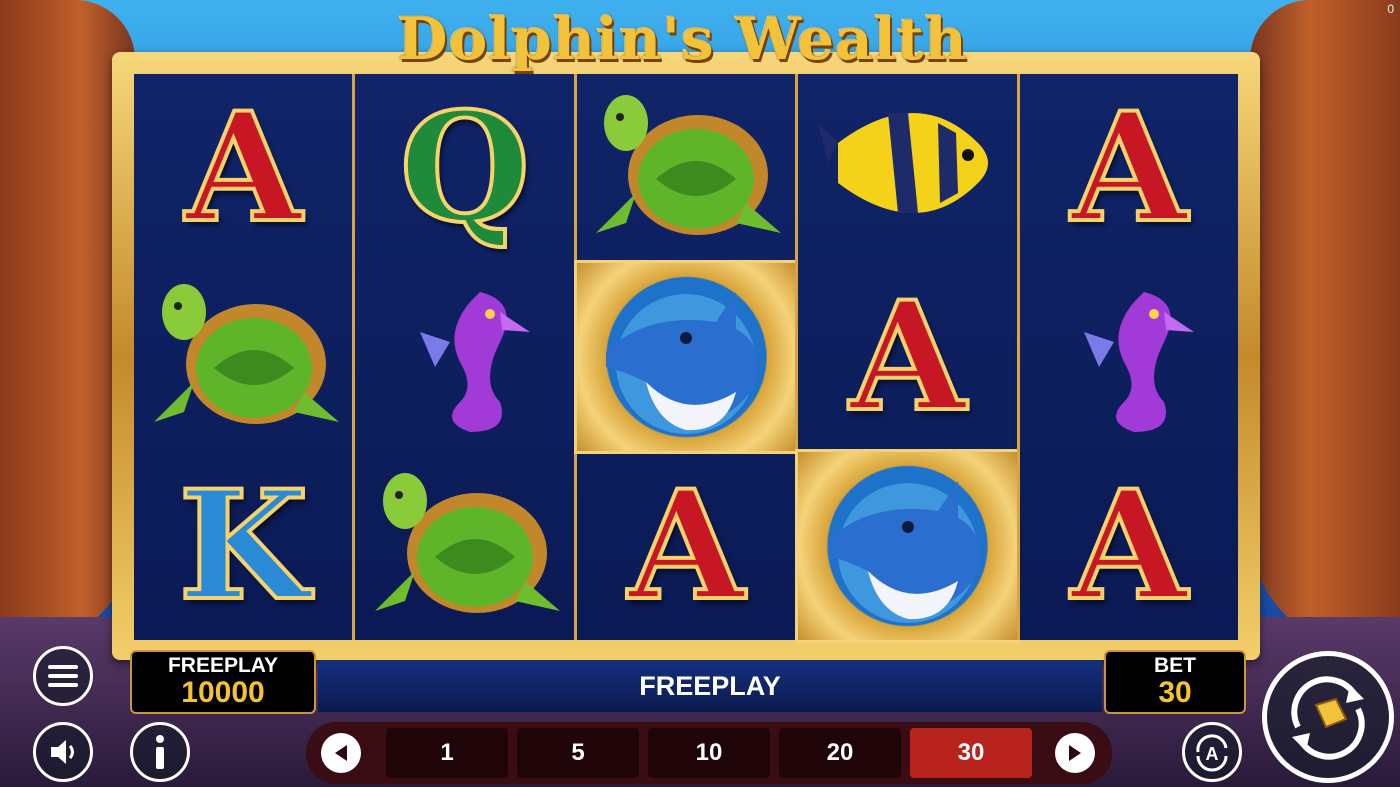  I want to click on bet-option-1: 1, so click(447, 753).